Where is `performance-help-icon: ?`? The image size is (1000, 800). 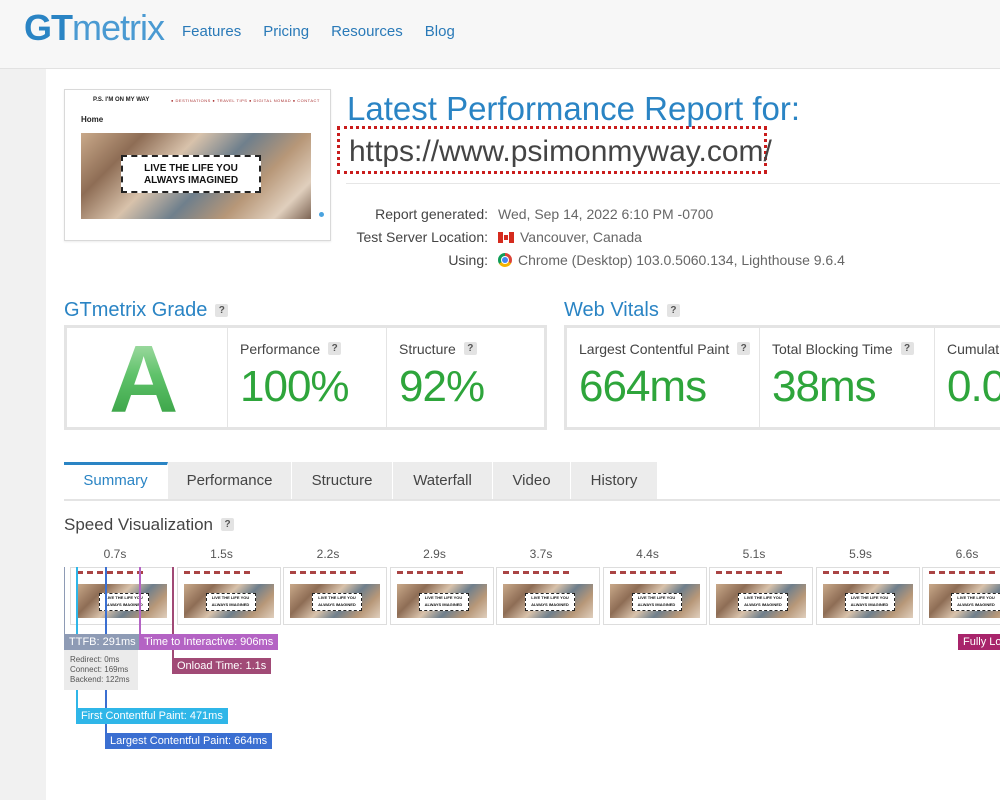 performance-help-icon: ? is located at coordinates (335, 348).